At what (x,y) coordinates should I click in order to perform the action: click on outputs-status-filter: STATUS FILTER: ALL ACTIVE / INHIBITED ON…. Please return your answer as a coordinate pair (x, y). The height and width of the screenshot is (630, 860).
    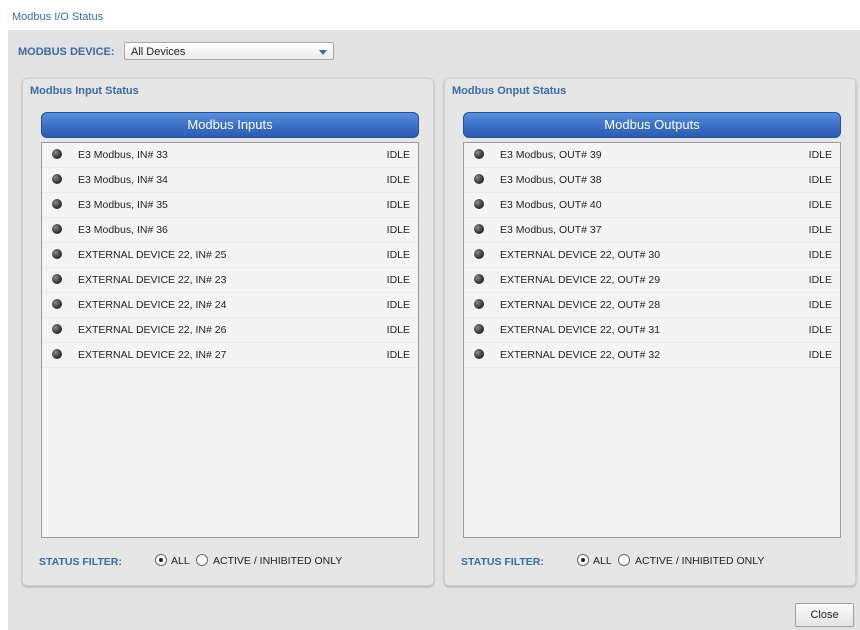
    Looking at the image, I should click on (651, 562).